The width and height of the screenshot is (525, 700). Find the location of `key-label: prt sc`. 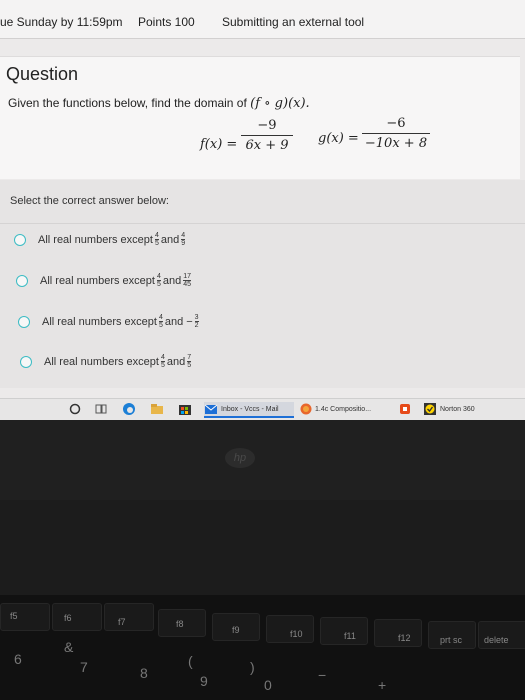

key-label: prt sc is located at coordinates (451, 640).